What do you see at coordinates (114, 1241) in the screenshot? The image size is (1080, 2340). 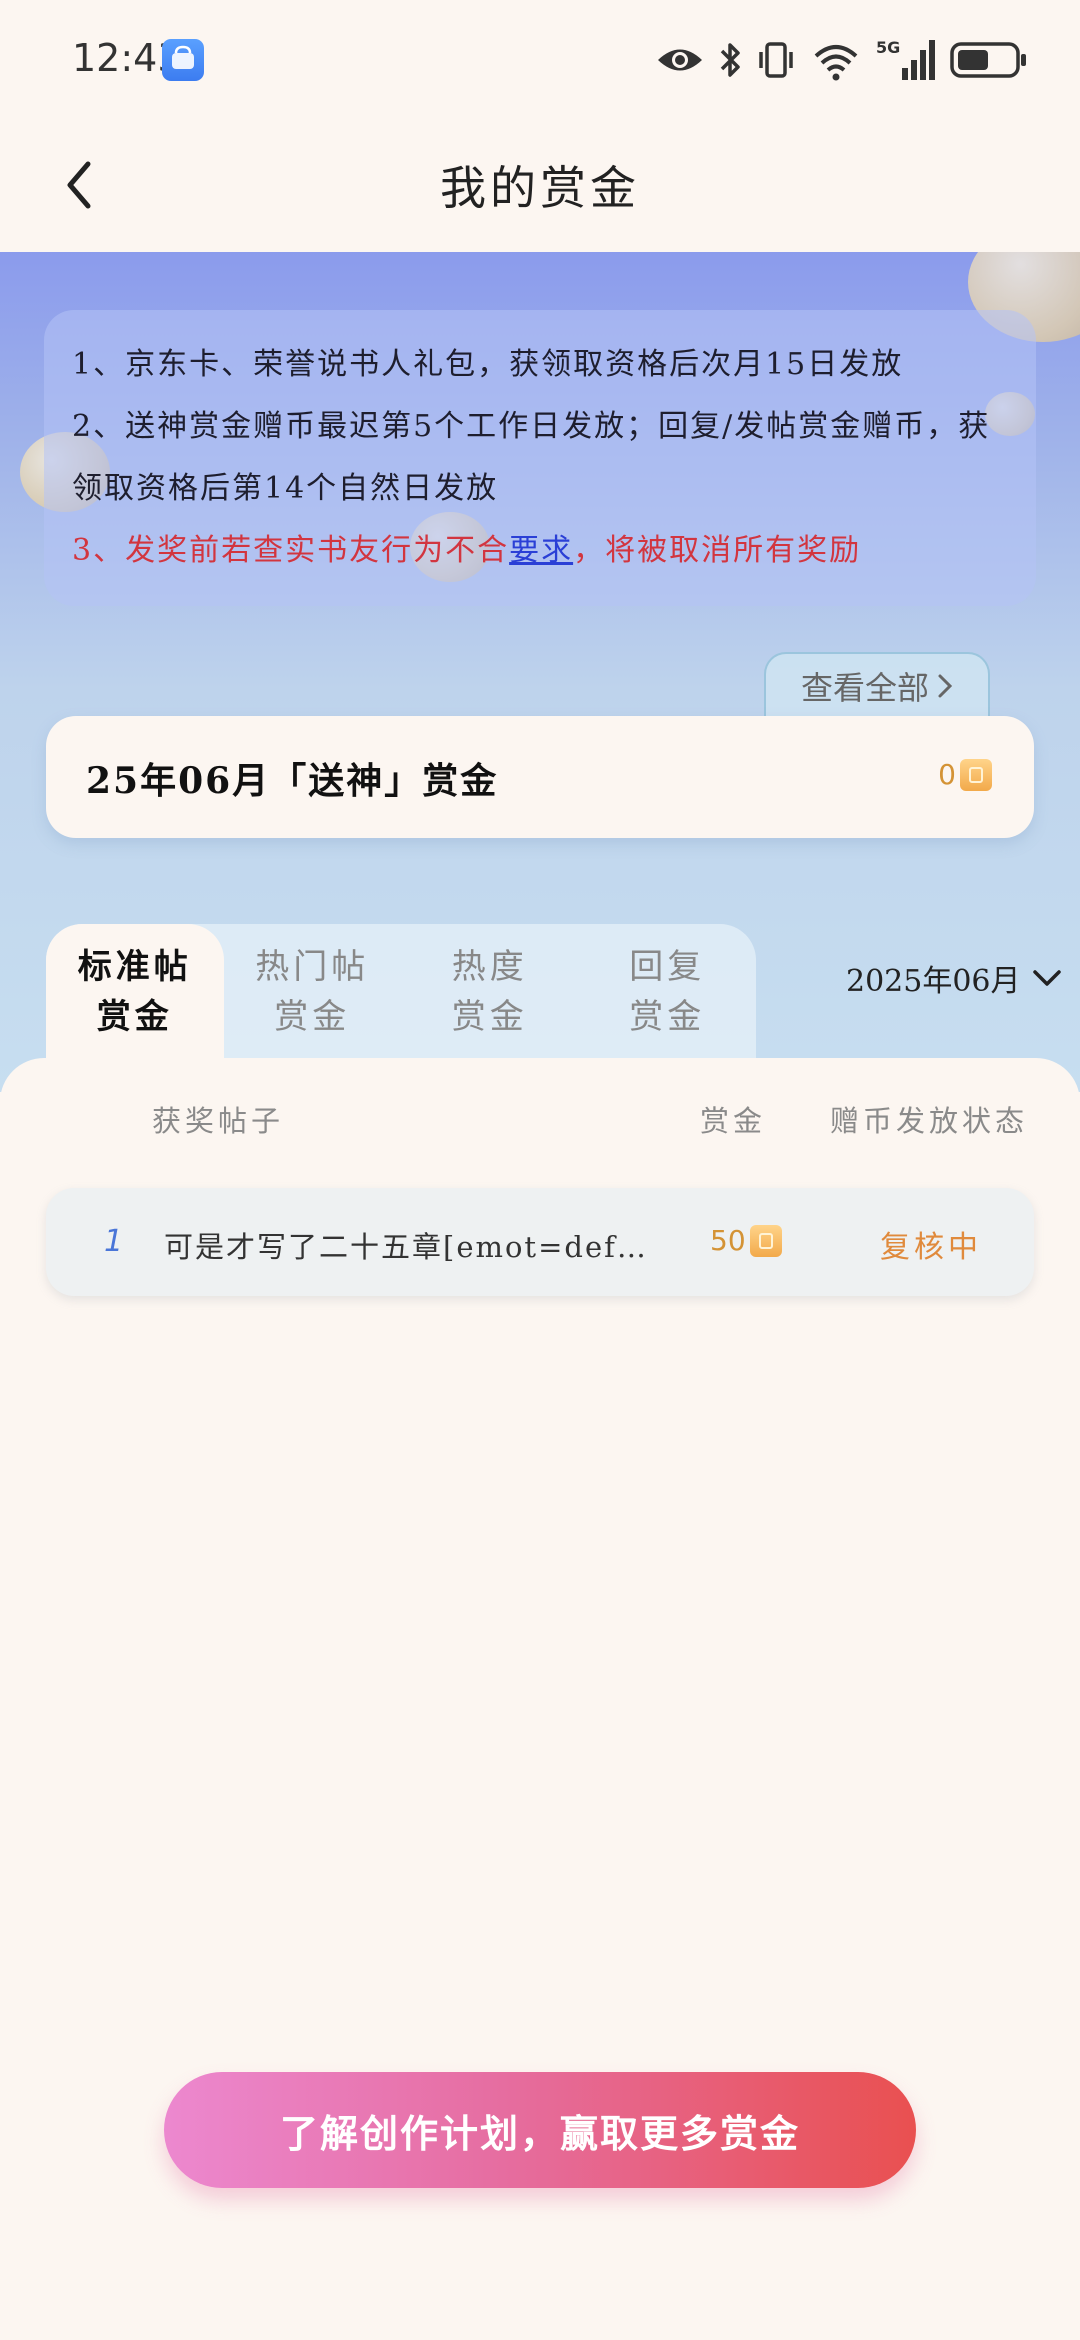 I see `row-index: 1` at bounding box center [114, 1241].